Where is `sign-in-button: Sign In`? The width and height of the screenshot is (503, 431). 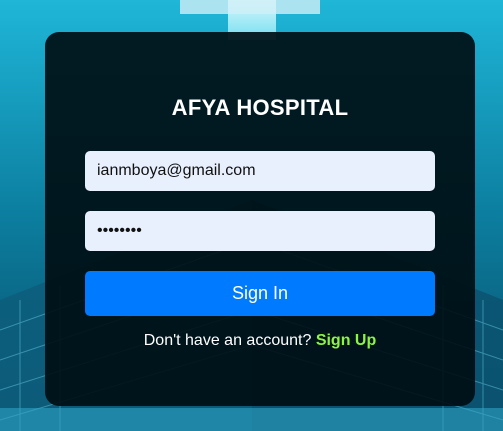 sign-in-button: Sign In is located at coordinates (260, 293).